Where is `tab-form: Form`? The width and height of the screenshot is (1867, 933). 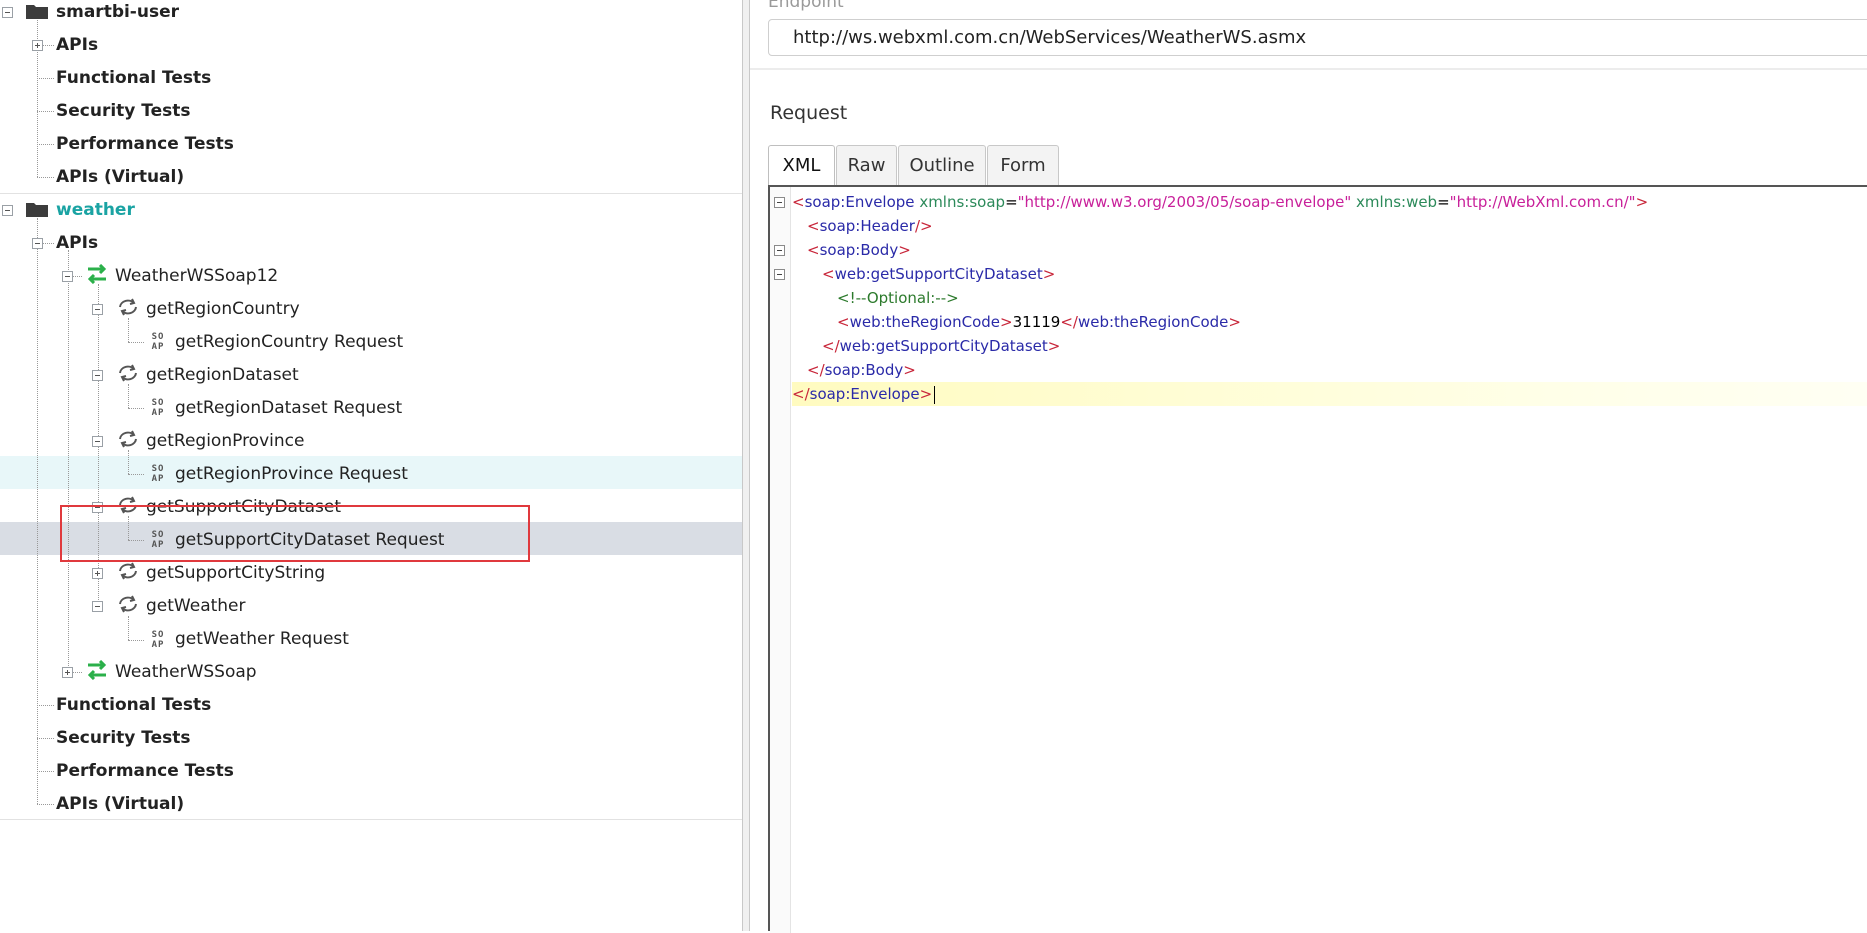 tab-form: Form is located at coordinates (1023, 165).